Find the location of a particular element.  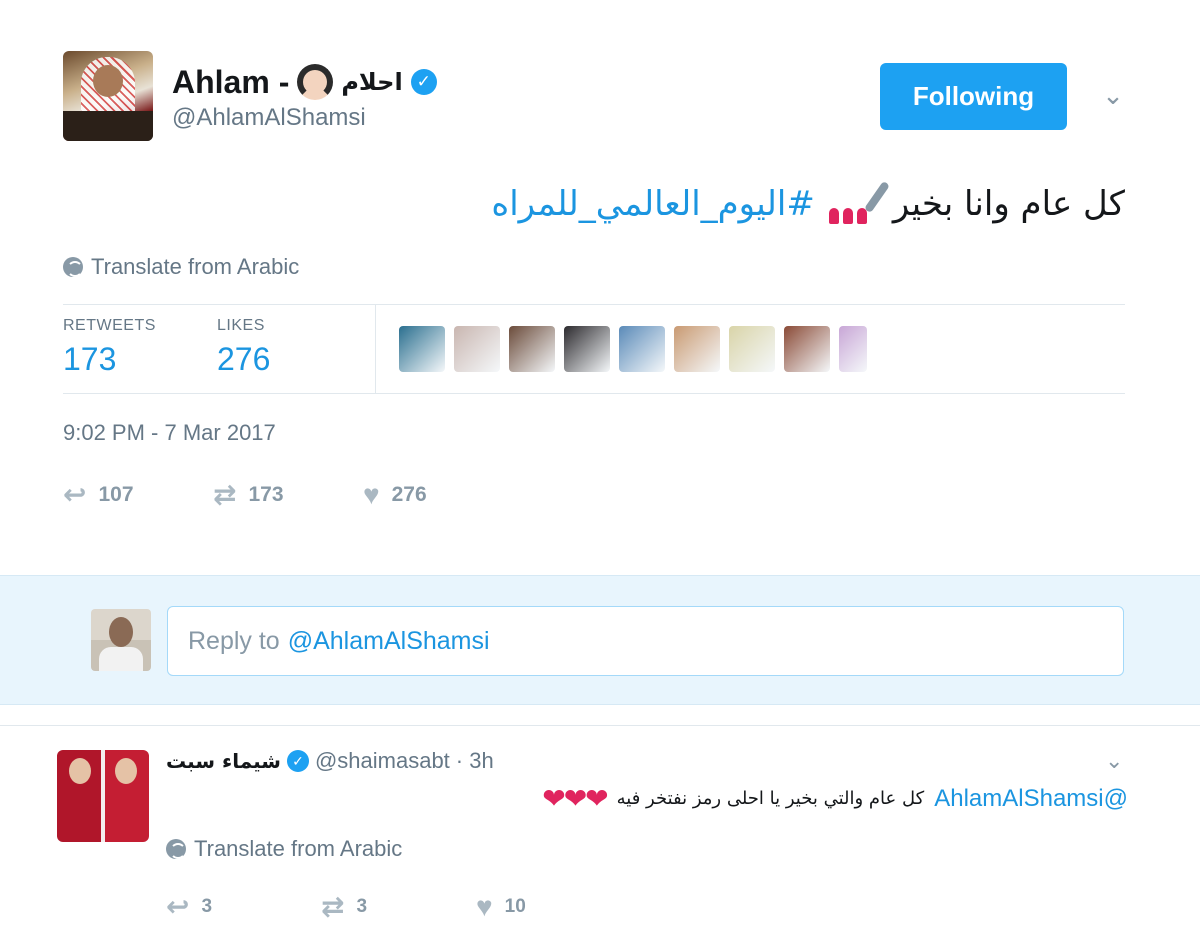

current-user-avatar is located at coordinates (121, 640).